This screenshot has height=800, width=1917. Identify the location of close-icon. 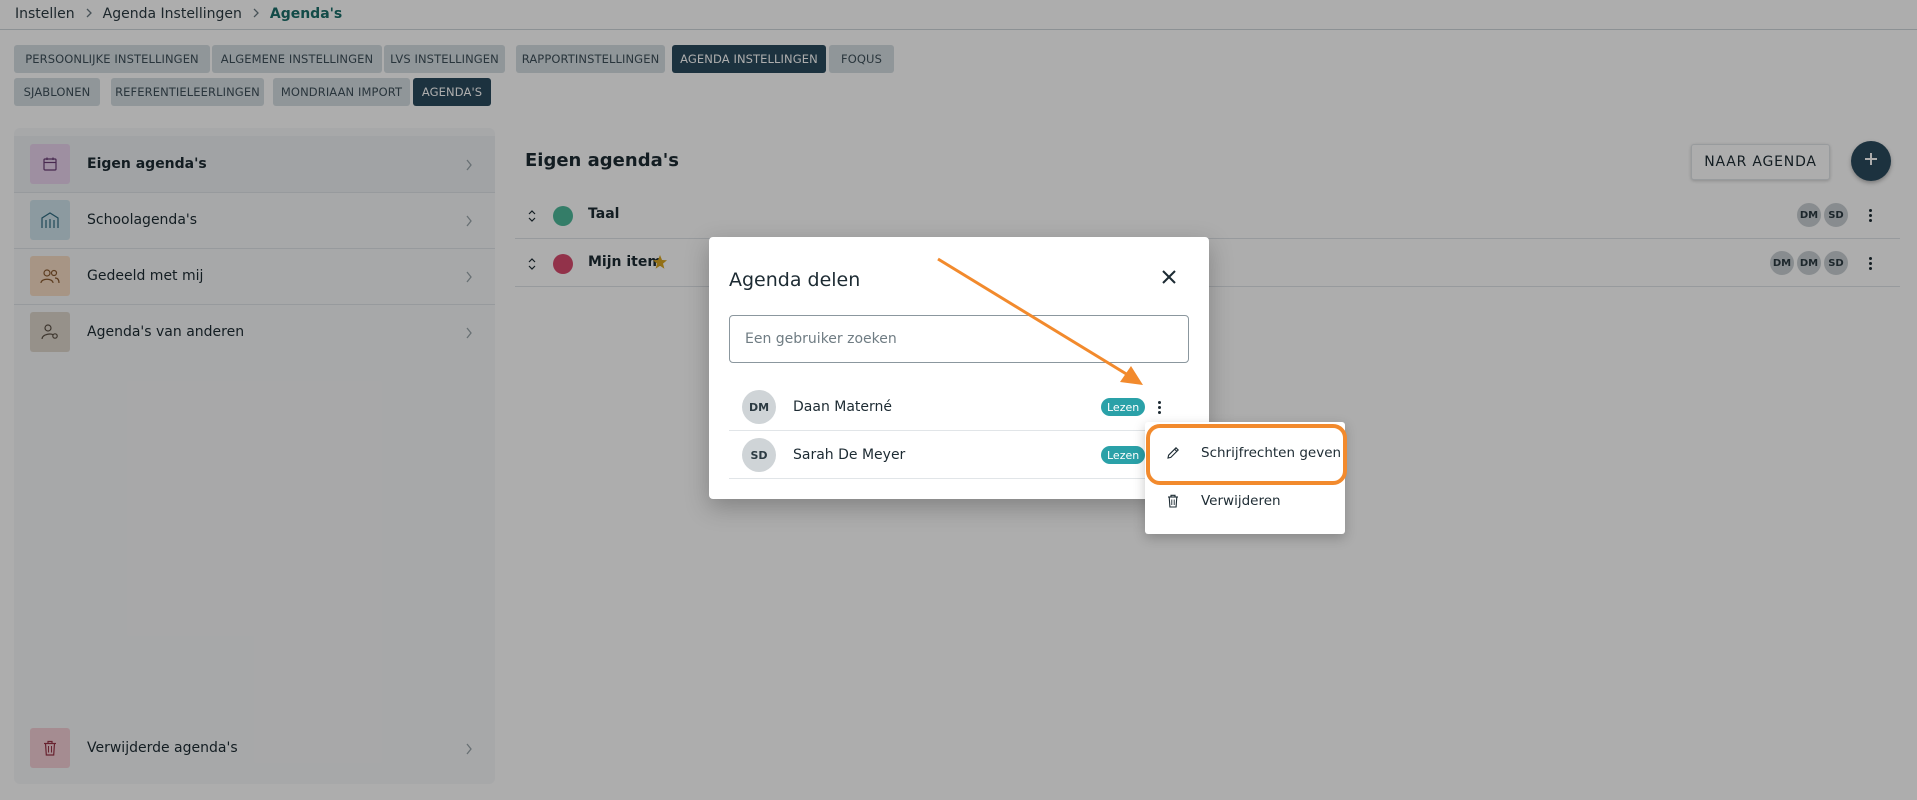
(1169, 279).